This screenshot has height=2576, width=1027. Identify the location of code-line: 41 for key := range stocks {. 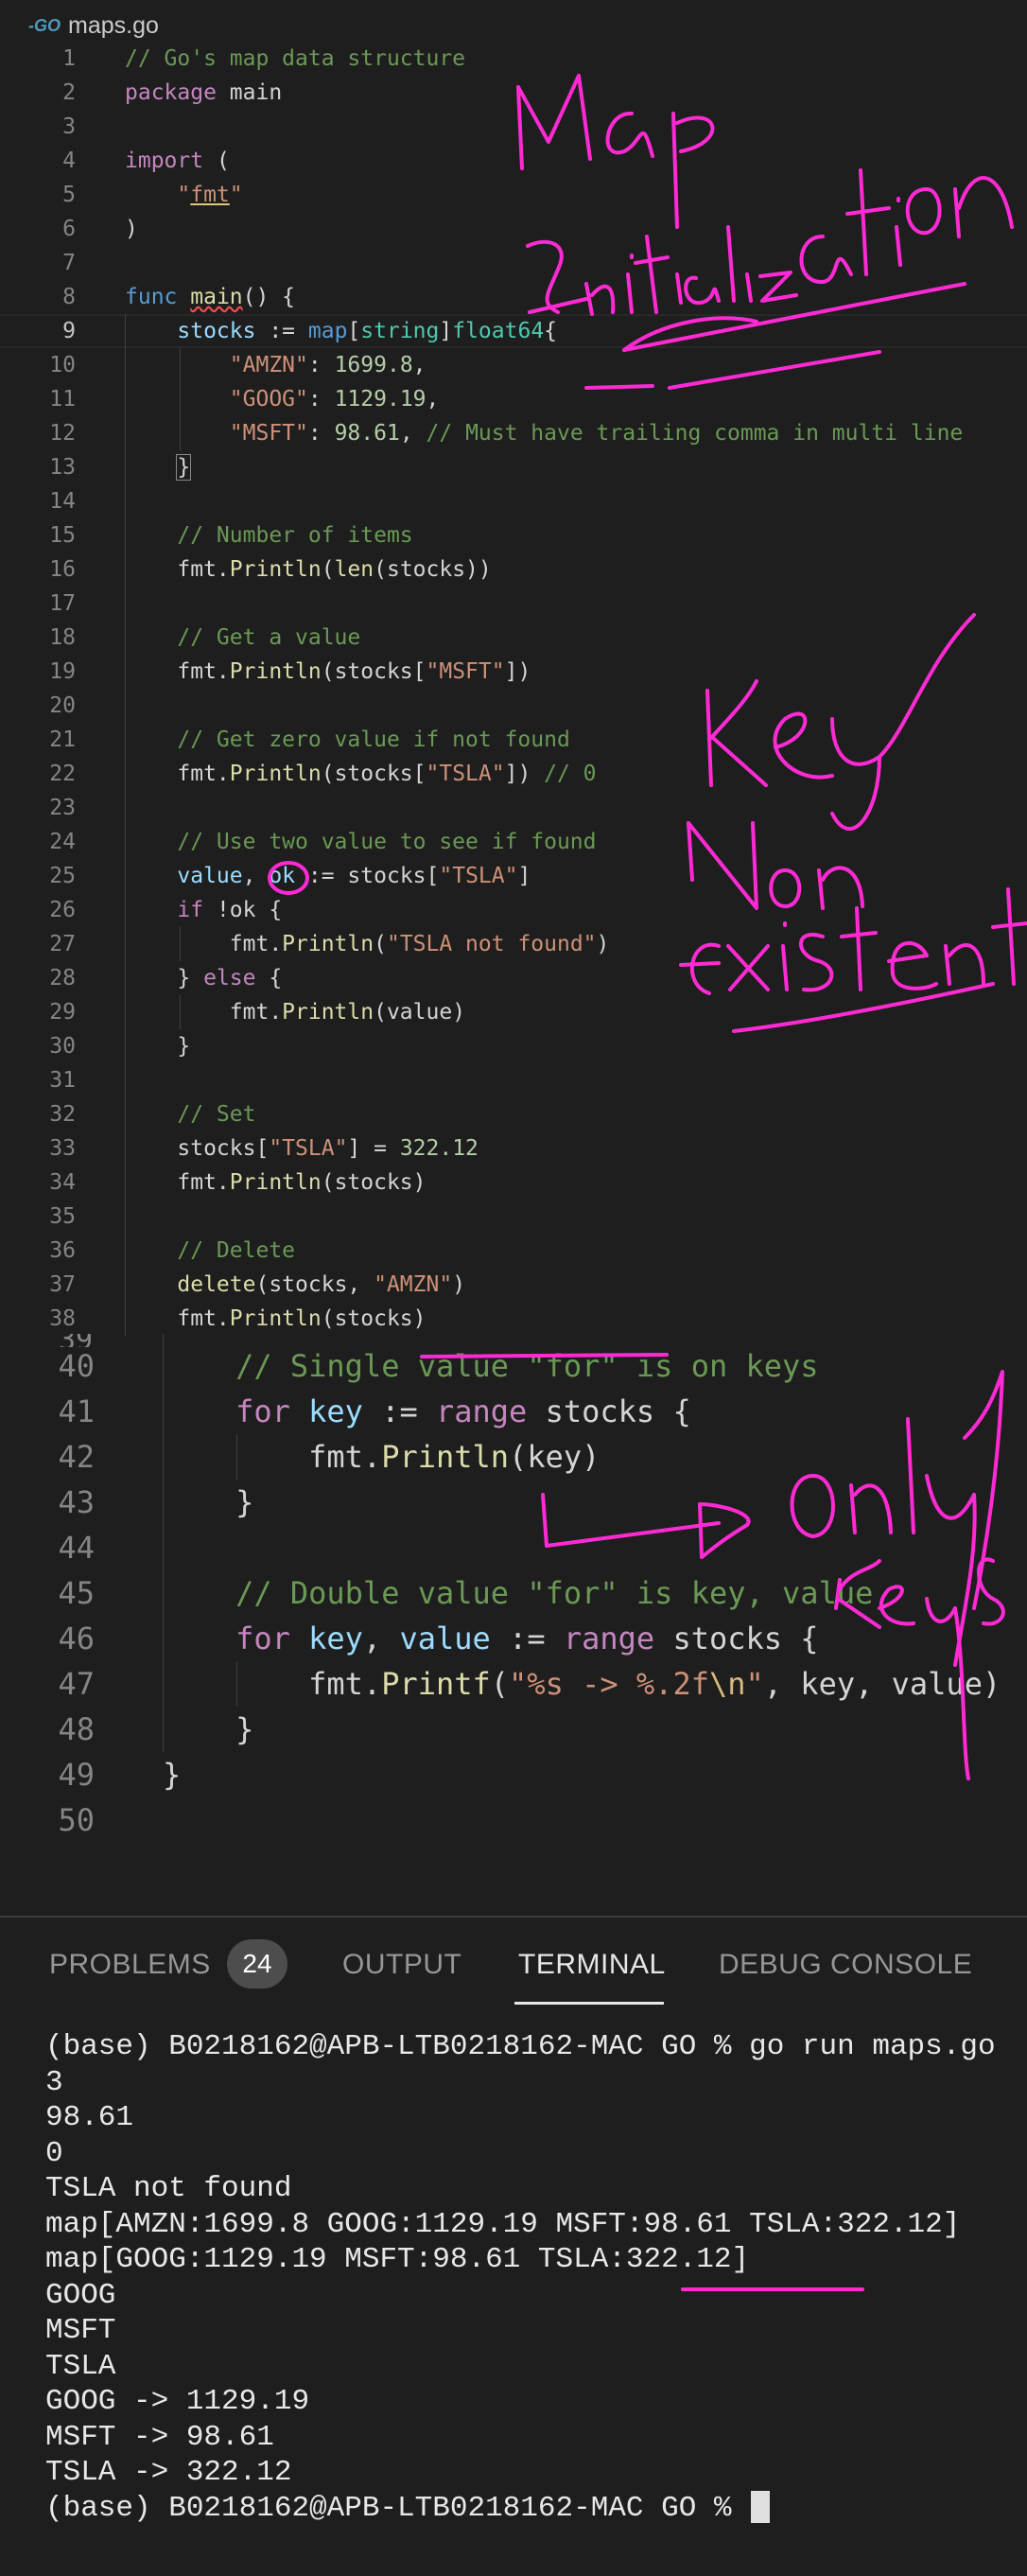
(513, 1412).